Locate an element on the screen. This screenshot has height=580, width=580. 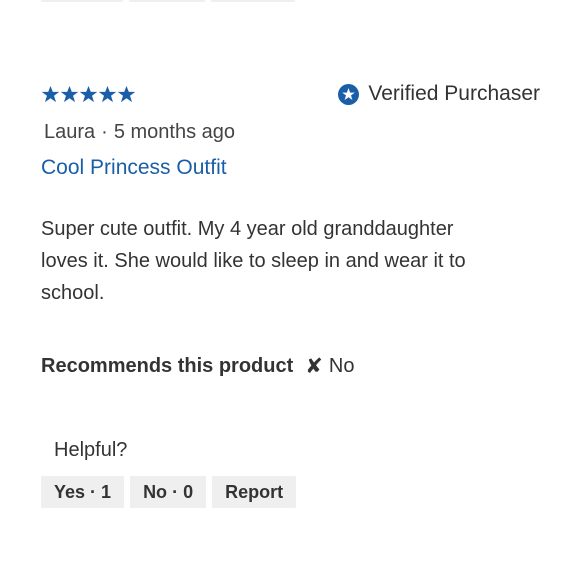
report-button: Report is located at coordinates (254, 492).